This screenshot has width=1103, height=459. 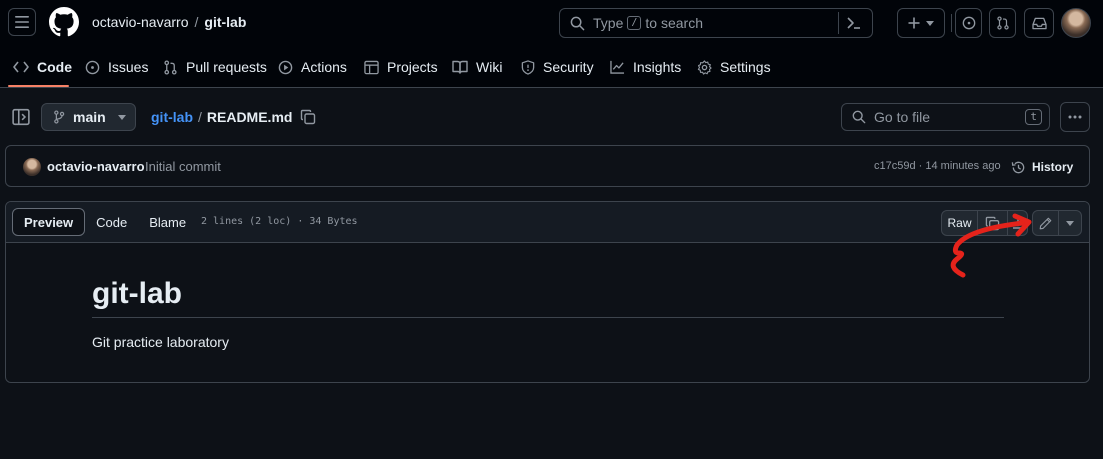 What do you see at coordinates (528, 67) in the screenshot?
I see `shield-icon` at bounding box center [528, 67].